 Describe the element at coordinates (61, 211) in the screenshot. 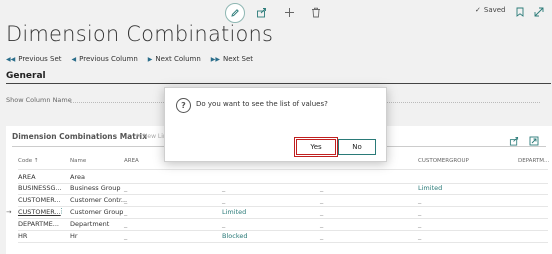

I see `more-options-icon: ⋮` at that location.